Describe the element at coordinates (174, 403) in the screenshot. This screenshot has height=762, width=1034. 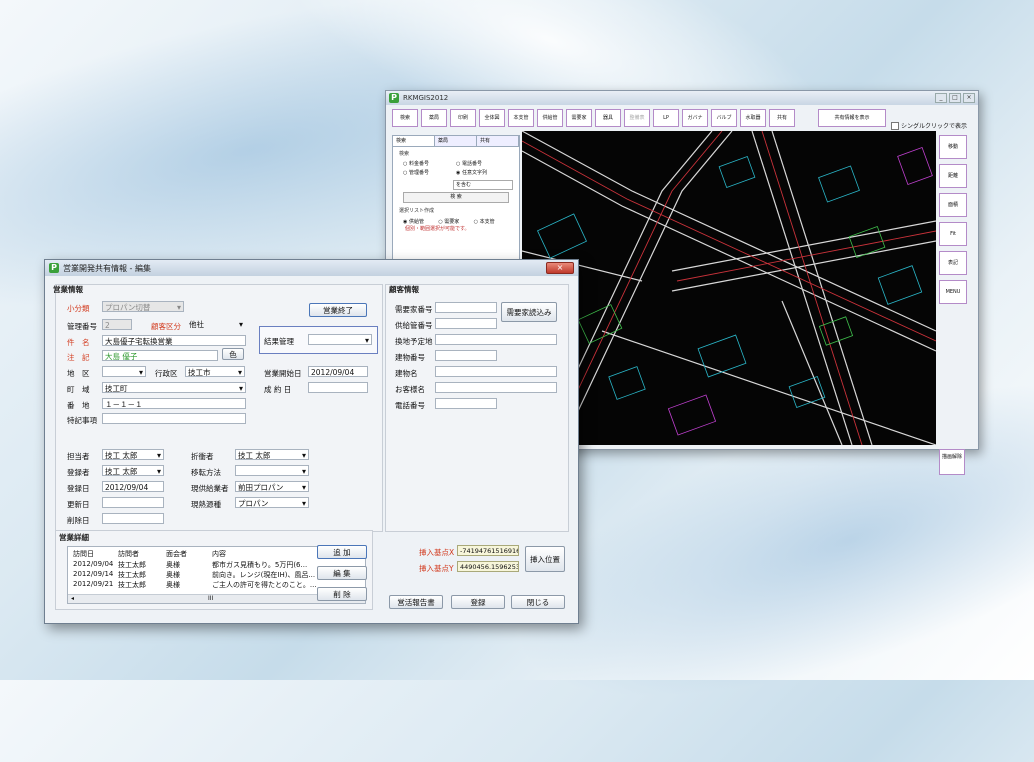
I see `address-field: １－１－１` at that location.